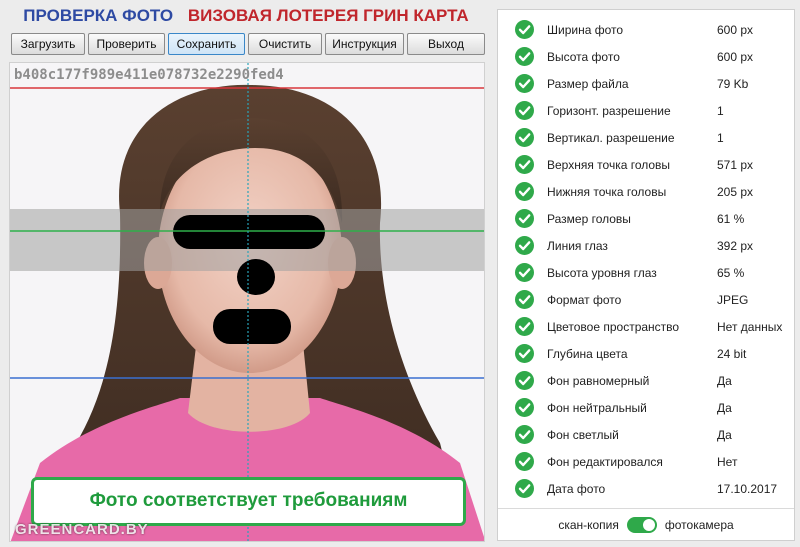 Image resolution: width=800 pixels, height=547 pixels. I want to click on result-label: Высота уровня глаз, so click(602, 272).